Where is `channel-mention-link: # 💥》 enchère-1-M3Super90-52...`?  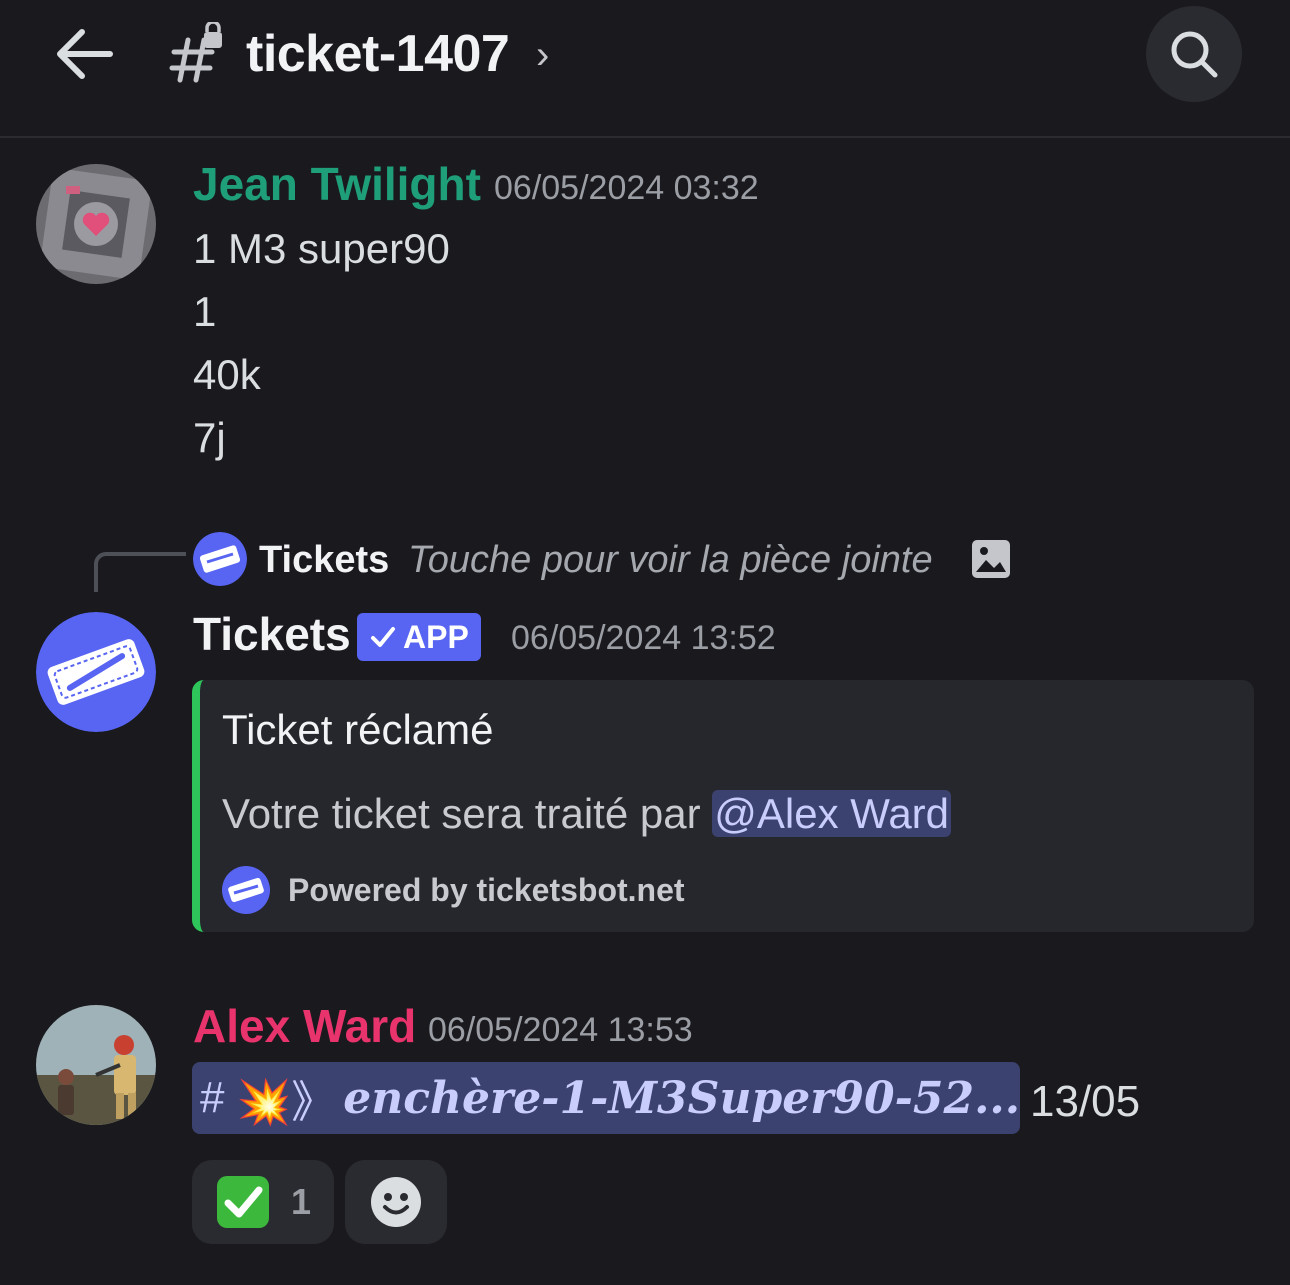
channel-mention-link: # 💥》 enchère-1-M3Super90-52... is located at coordinates (606, 1098).